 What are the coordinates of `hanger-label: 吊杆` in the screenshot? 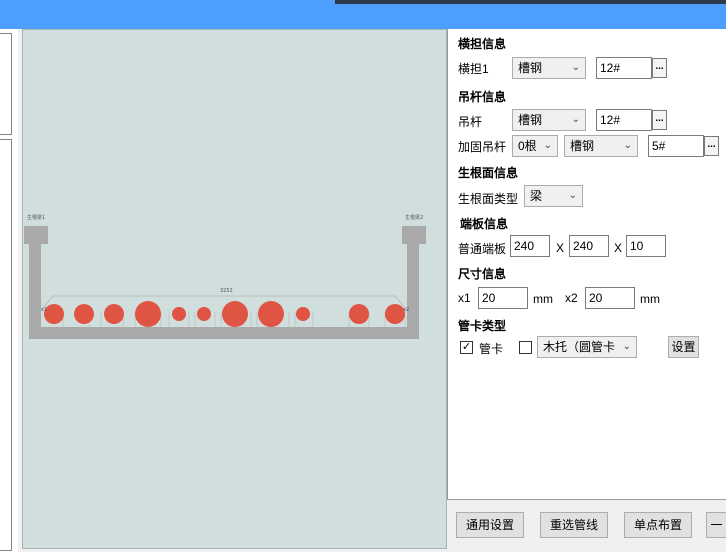 It's located at (470, 122).